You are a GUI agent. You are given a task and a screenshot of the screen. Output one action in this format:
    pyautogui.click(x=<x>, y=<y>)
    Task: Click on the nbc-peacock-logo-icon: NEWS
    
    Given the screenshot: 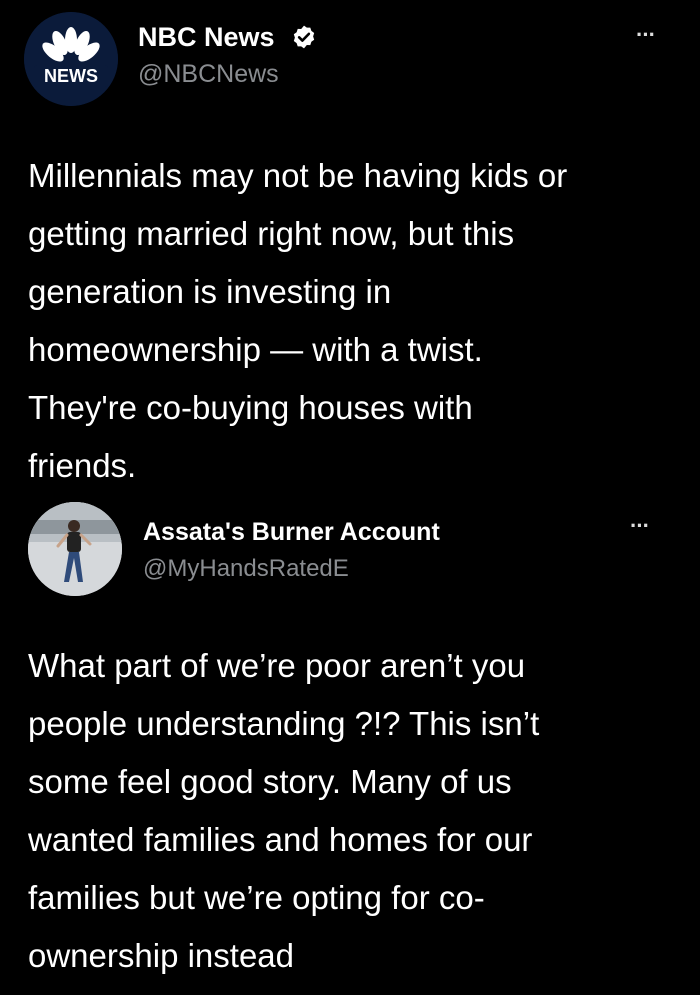 What is the action you would take?
    pyautogui.click(x=71, y=59)
    